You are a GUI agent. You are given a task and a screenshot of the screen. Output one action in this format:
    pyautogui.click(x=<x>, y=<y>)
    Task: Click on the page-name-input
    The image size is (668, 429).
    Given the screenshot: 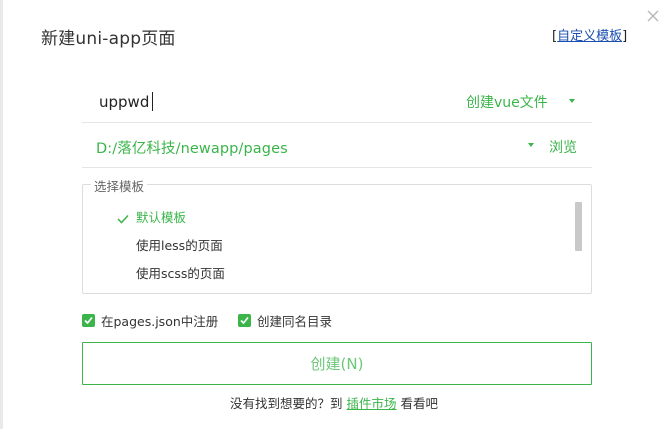 What is the action you would take?
    pyautogui.click(x=249, y=102)
    